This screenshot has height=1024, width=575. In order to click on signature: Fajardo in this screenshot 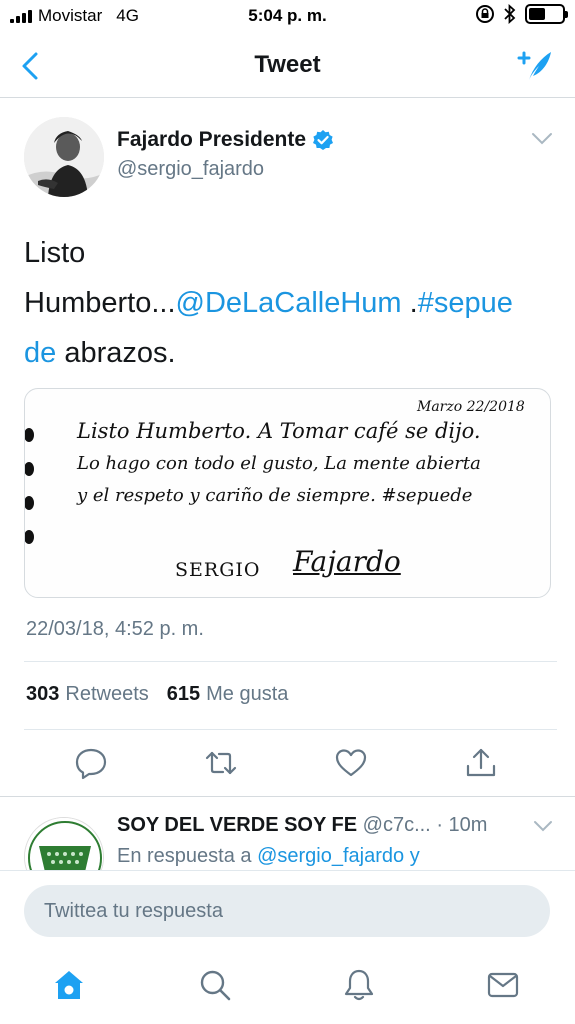, I will do `click(347, 561)`.